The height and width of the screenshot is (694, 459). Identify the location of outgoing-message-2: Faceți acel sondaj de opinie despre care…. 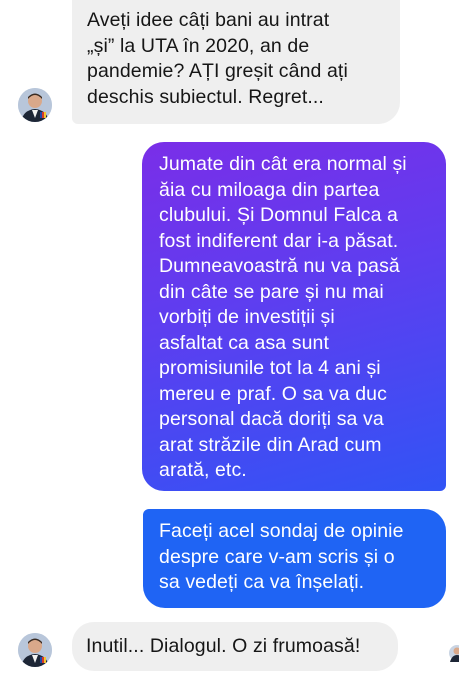
(294, 558).